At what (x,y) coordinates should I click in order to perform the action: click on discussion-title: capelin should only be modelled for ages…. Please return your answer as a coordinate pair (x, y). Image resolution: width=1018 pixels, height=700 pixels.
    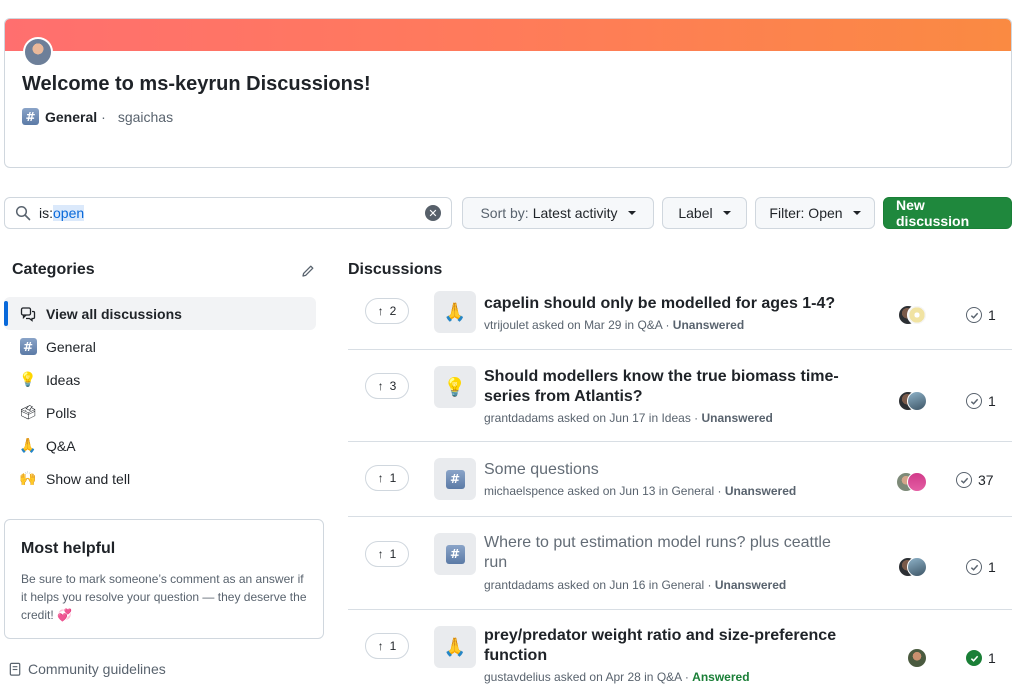
    Looking at the image, I should click on (669, 304).